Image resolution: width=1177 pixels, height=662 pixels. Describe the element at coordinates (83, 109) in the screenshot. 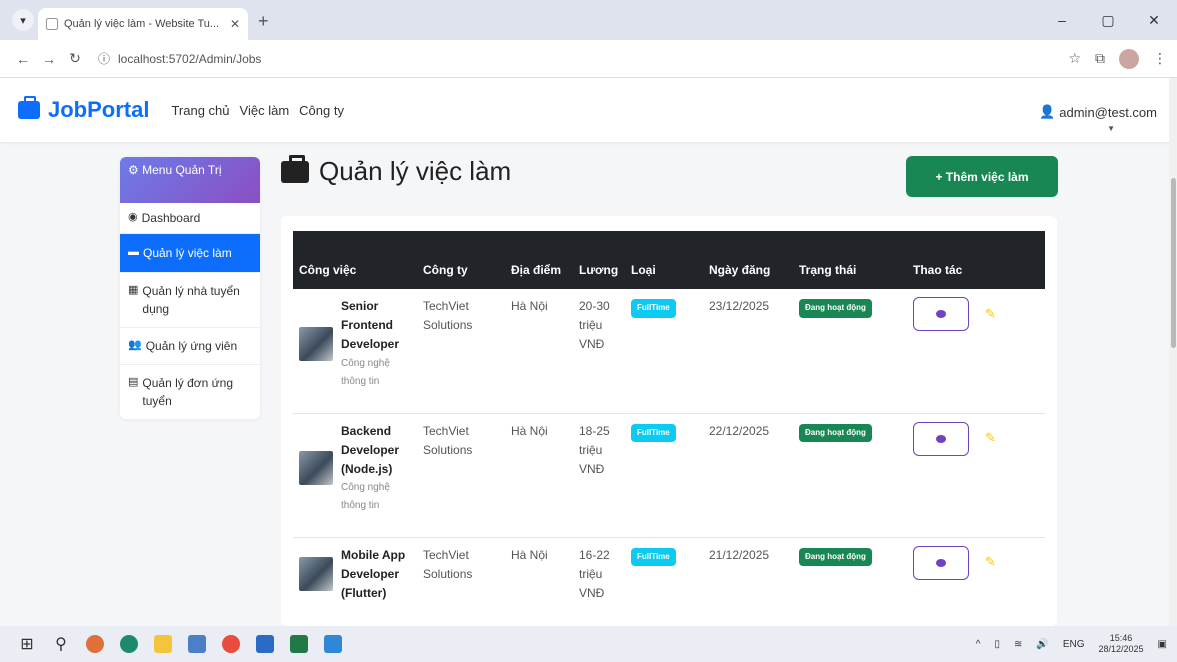

I see `brand-logo: JobPortal` at that location.